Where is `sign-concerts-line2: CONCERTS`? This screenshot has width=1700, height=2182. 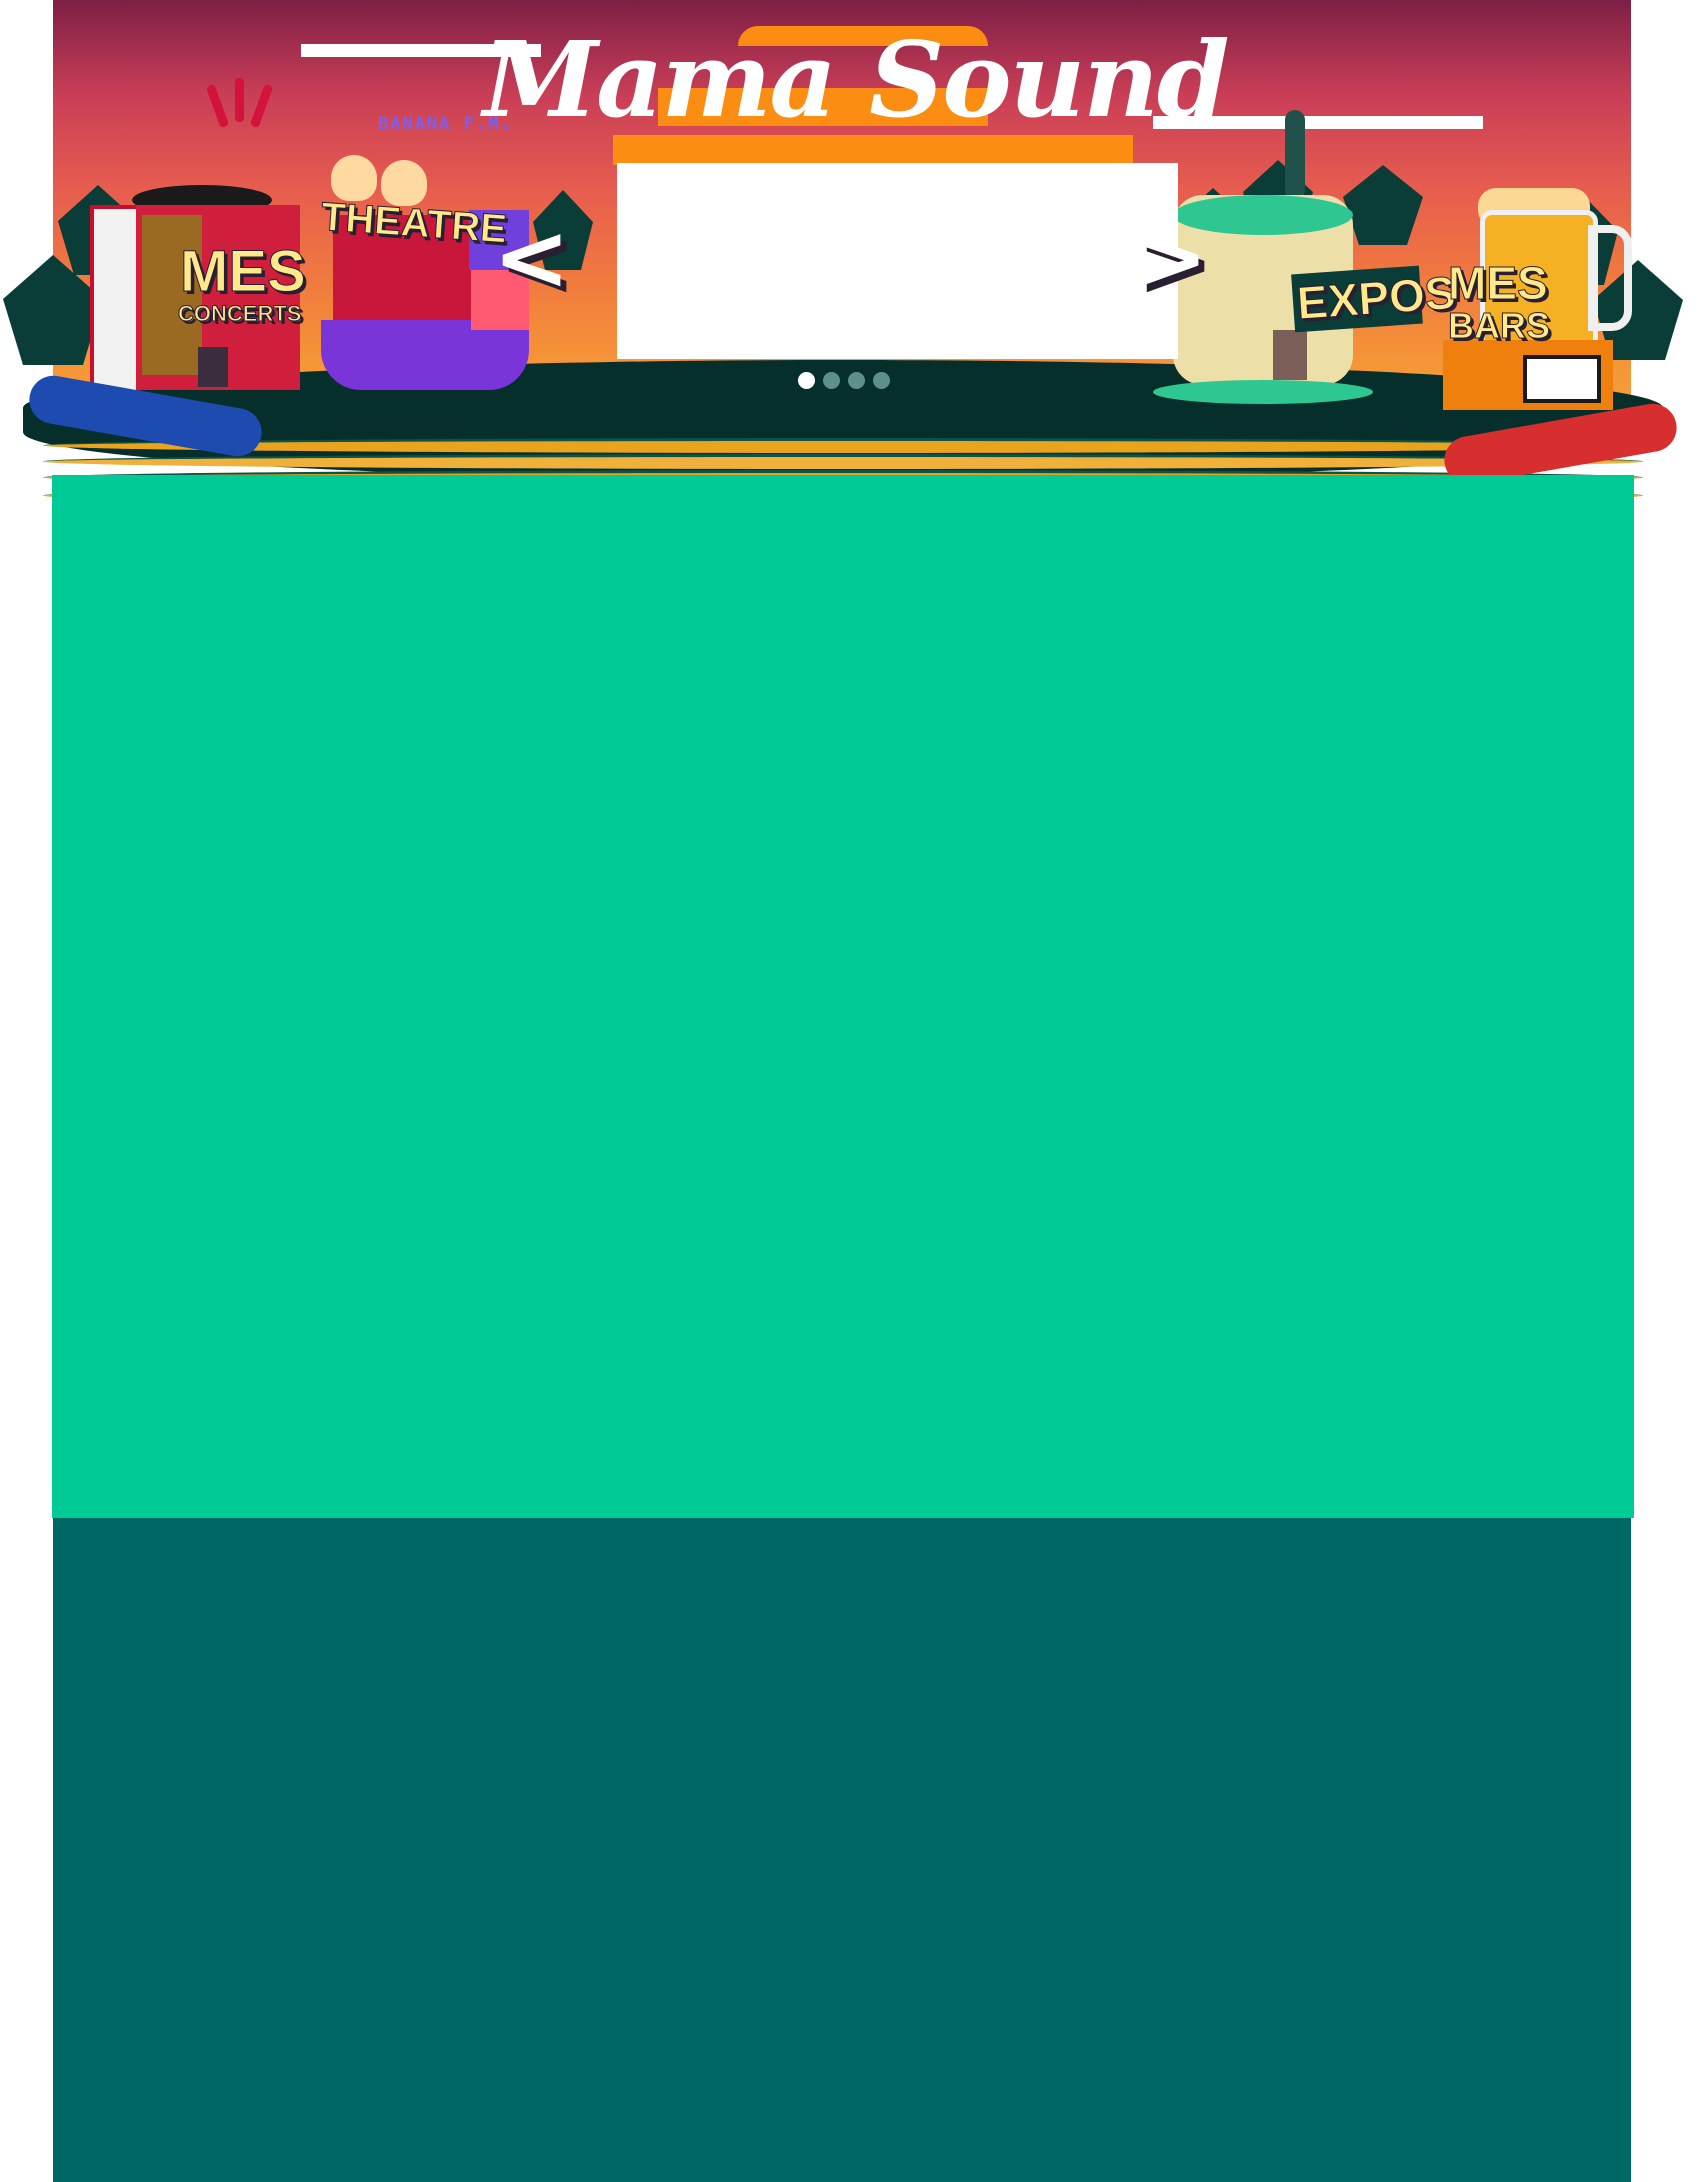 sign-concerts-line2: CONCERTS is located at coordinates (240, 313).